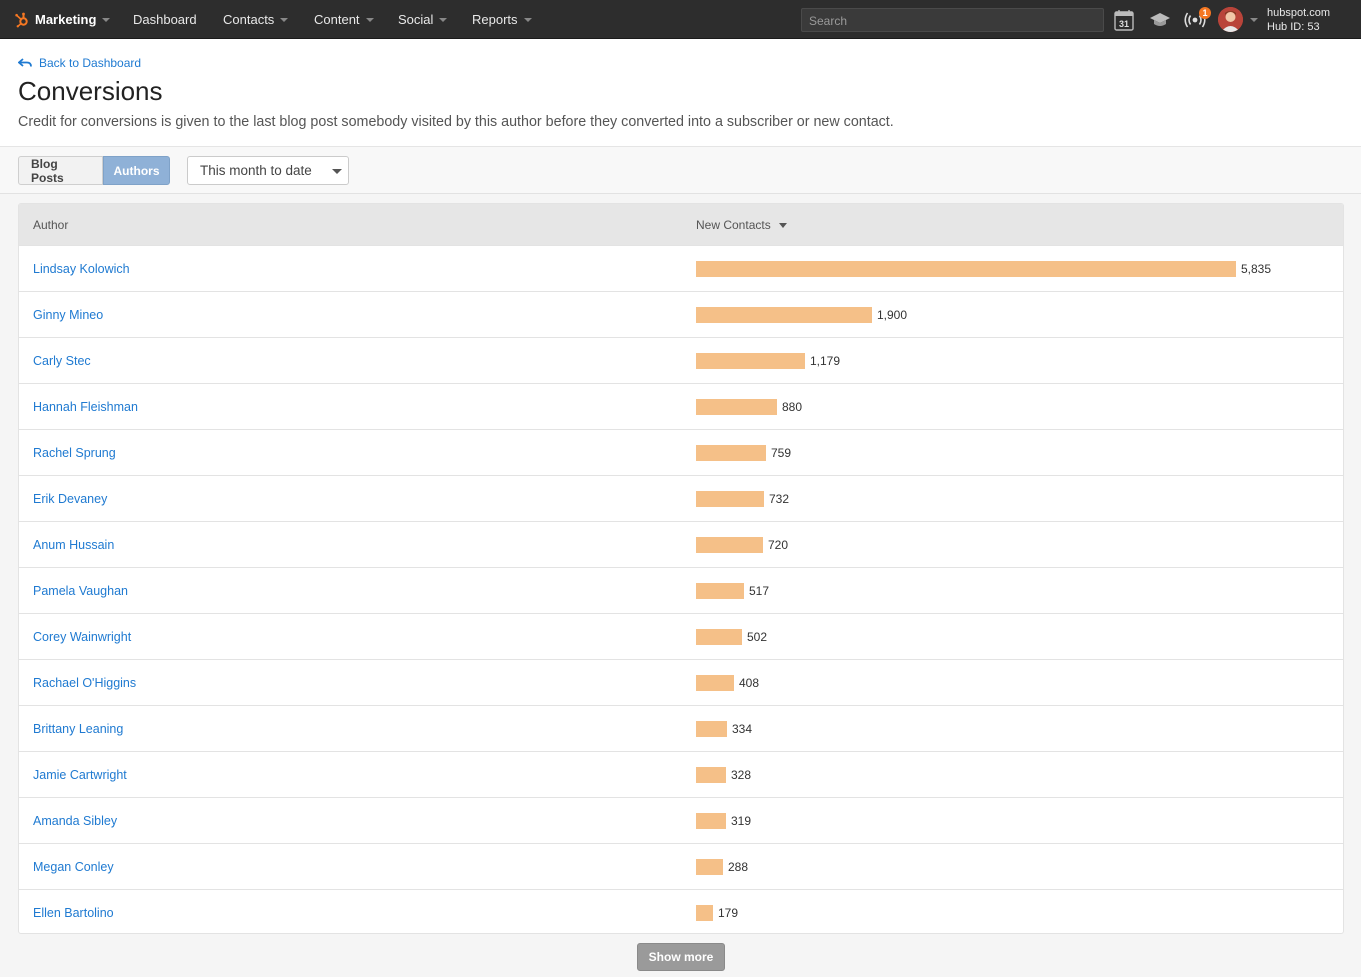 This screenshot has height=977, width=1361. I want to click on new-contacts-value: 288, so click(738, 867).